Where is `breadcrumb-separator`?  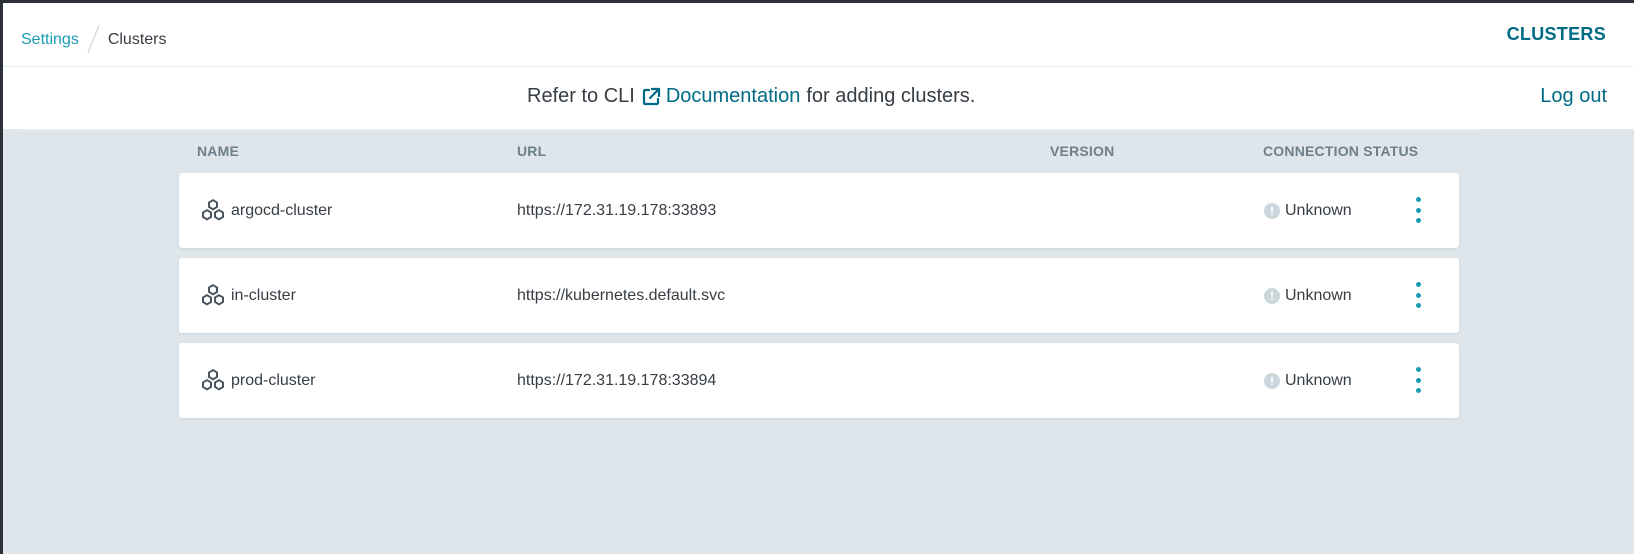 breadcrumb-separator is located at coordinates (93, 39).